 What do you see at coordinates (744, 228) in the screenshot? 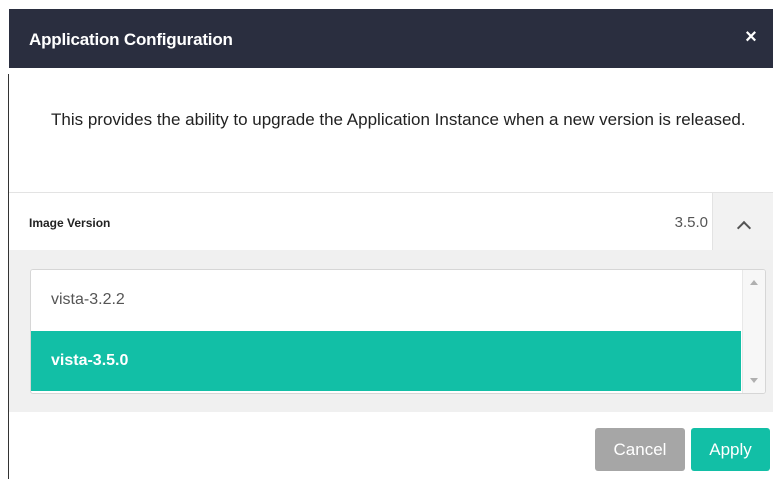
I see `chevron-up-icon` at bounding box center [744, 228].